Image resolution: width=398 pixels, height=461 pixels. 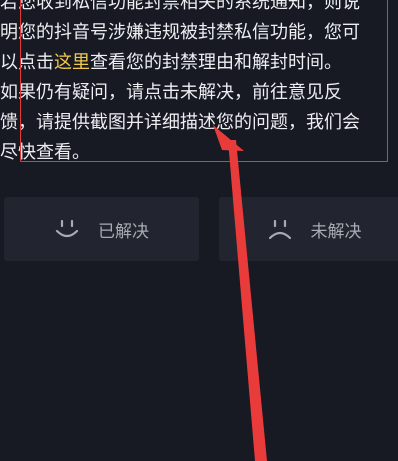 What do you see at coordinates (280, 229) in the screenshot?
I see `frown-icon` at bounding box center [280, 229].